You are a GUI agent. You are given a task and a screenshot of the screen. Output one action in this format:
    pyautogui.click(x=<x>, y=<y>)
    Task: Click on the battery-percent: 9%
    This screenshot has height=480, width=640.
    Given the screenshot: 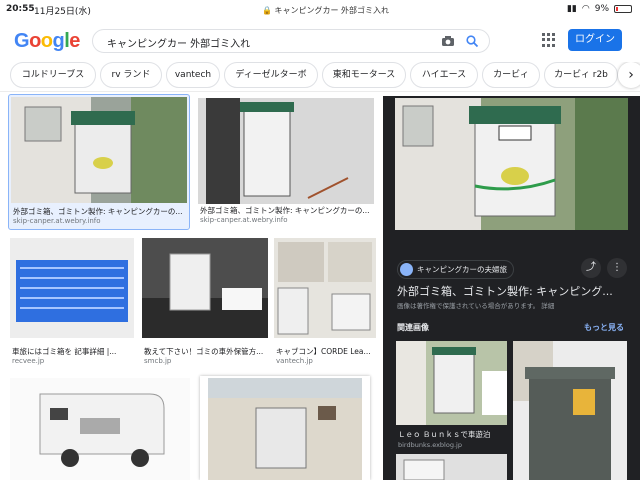 What is the action you would take?
    pyautogui.click(x=601, y=9)
    